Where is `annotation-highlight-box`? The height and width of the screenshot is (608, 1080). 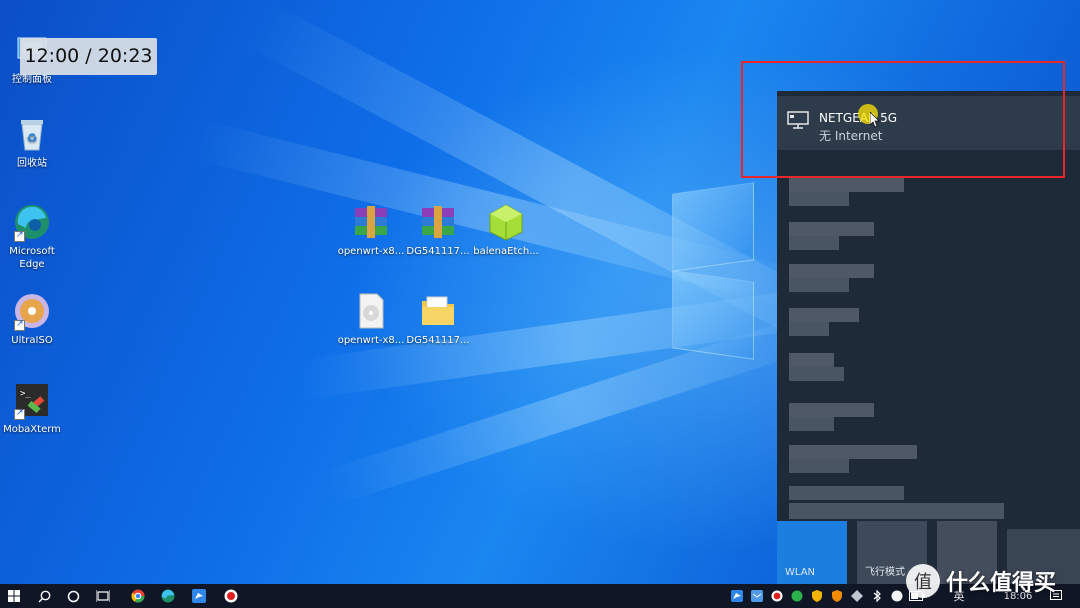
annotation-highlight-box is located at coordinates (903, 119).